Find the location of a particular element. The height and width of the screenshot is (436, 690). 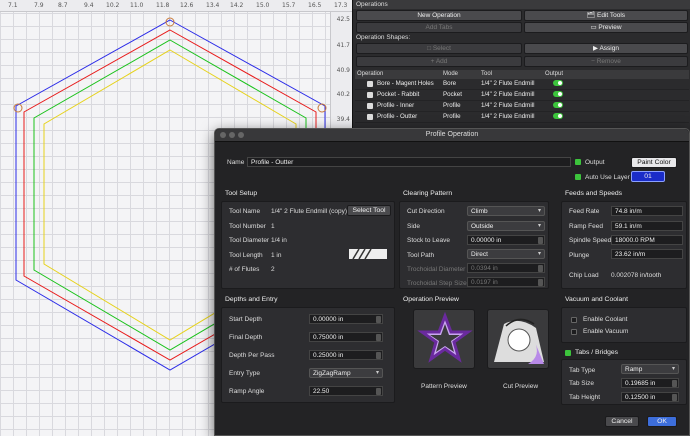

depth-per-pass-value: 0.25000 in is located at coordinates (328, 355).